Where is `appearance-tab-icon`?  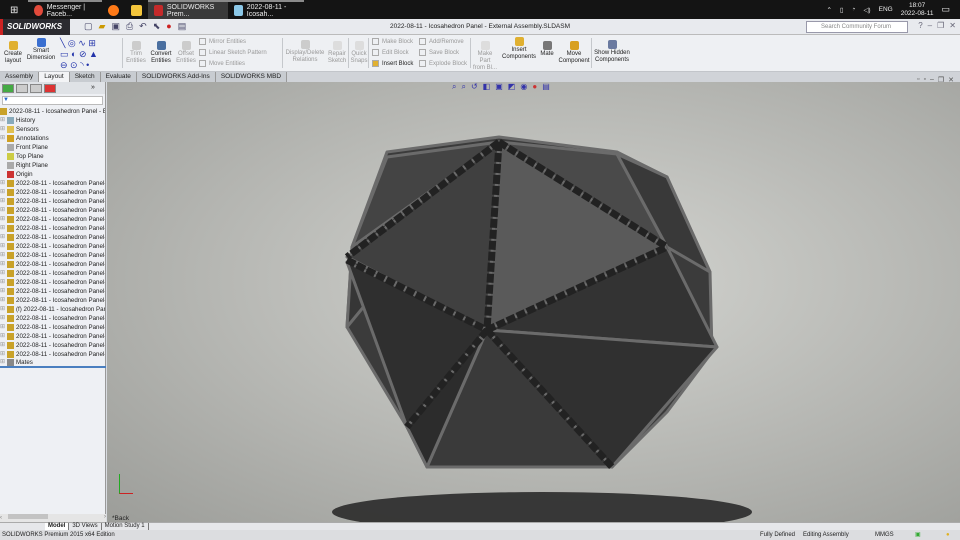
appearance-tab-icon is located at coordinates (50, 88).